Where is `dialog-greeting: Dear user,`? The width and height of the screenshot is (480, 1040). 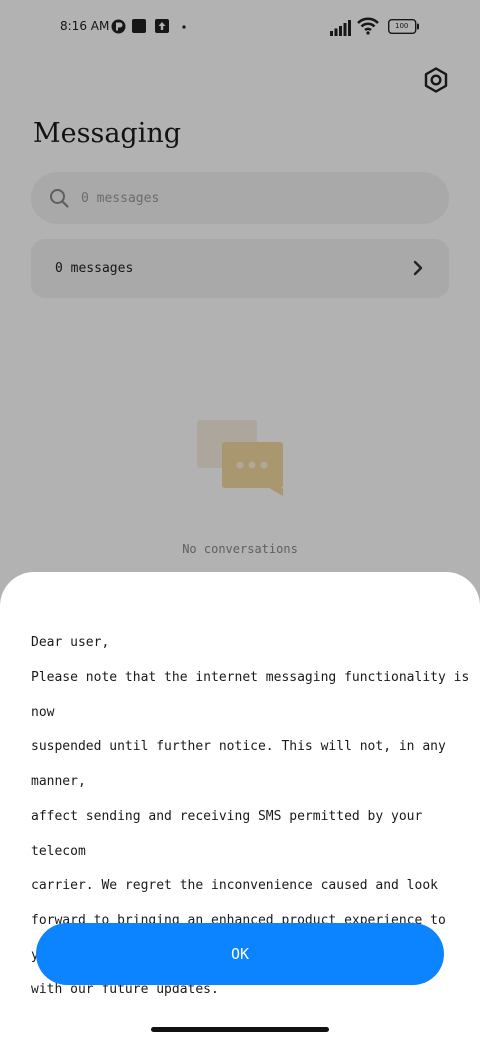
dialog-greeting: Dear user, is located at coordinates (70, 642).